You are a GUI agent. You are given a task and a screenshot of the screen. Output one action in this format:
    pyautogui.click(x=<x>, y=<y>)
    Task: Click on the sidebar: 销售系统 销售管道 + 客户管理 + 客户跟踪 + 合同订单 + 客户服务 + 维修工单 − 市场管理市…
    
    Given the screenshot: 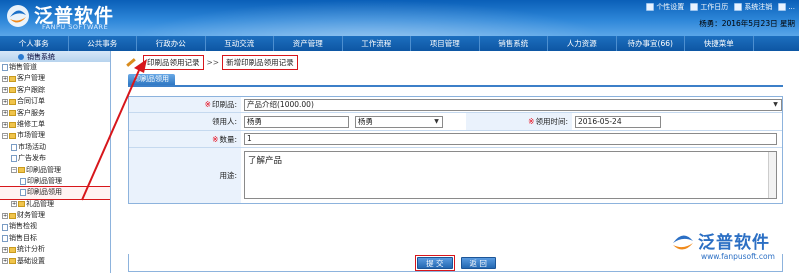 What is the action you would take?
    pyautogui.click(x=55, y=162)
    